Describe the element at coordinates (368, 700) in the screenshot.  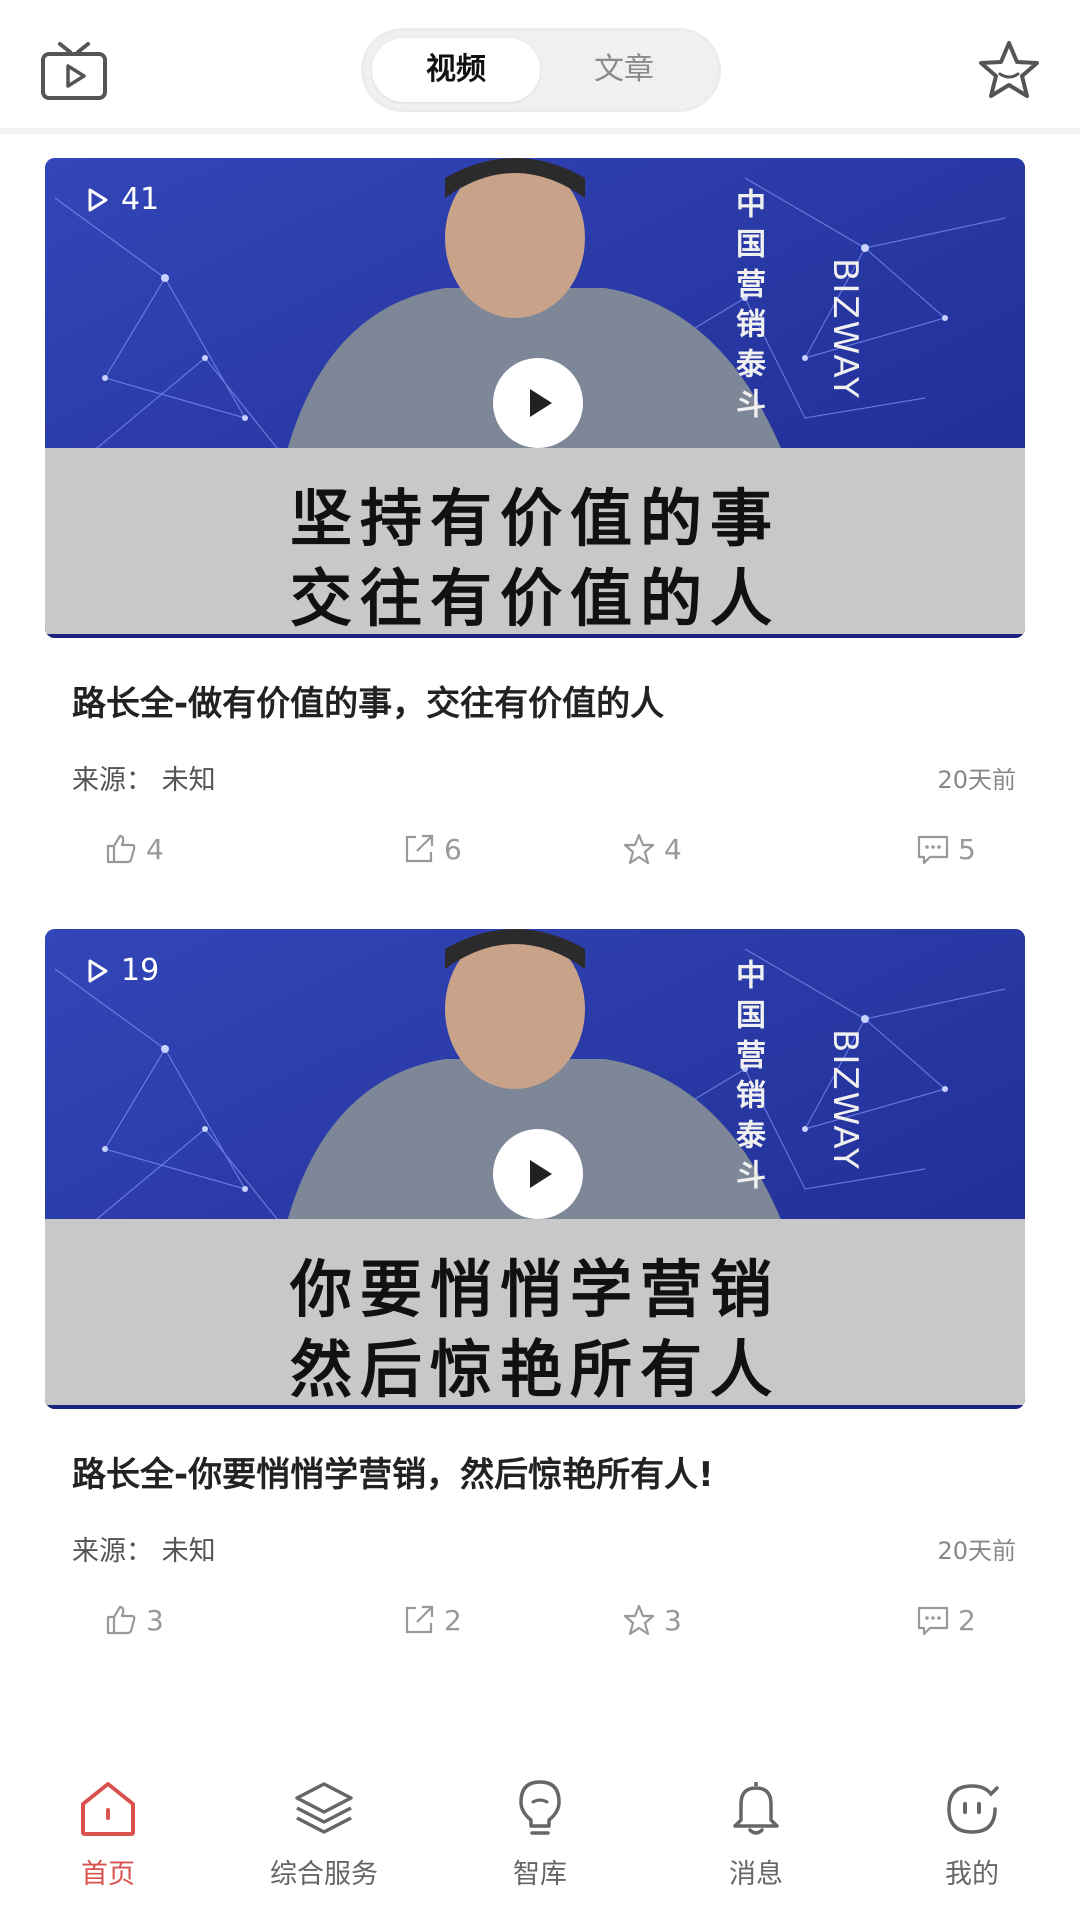
I see `video-title: 路长全-做有价值的事，交往有价值的人` at that location.